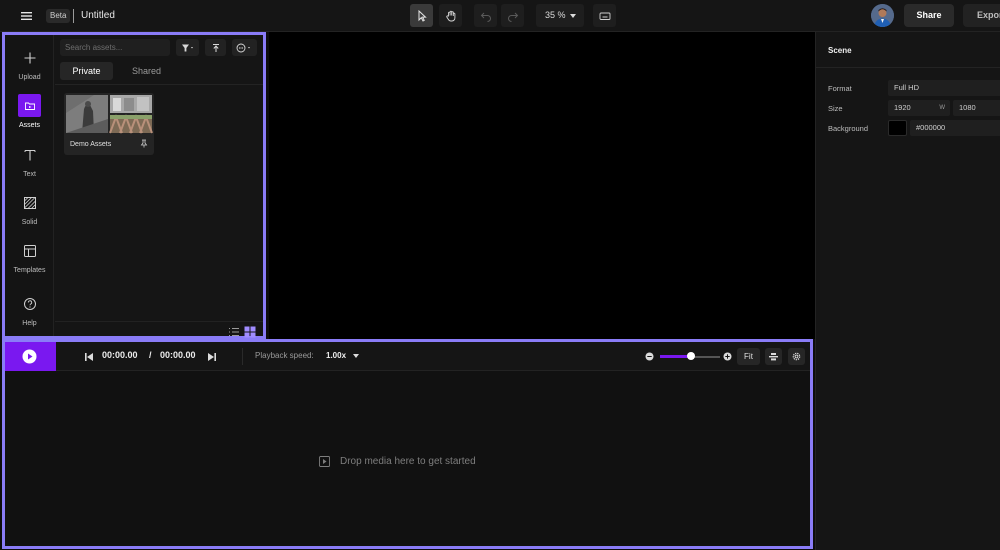 This screenshot has height=550, width=1000. I want to click on format-label: Format, so click(840, 88).